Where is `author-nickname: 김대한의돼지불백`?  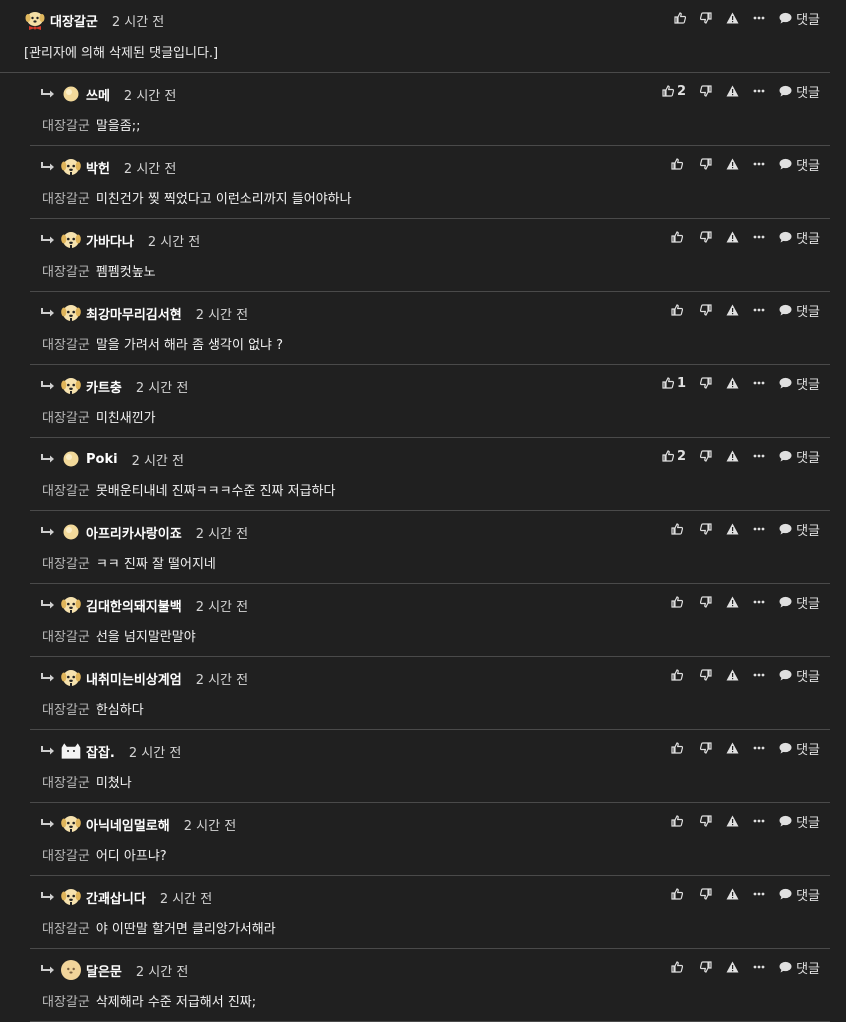
author-nickname: 김대한의돼지불백 is located at coordinates (134, 605).